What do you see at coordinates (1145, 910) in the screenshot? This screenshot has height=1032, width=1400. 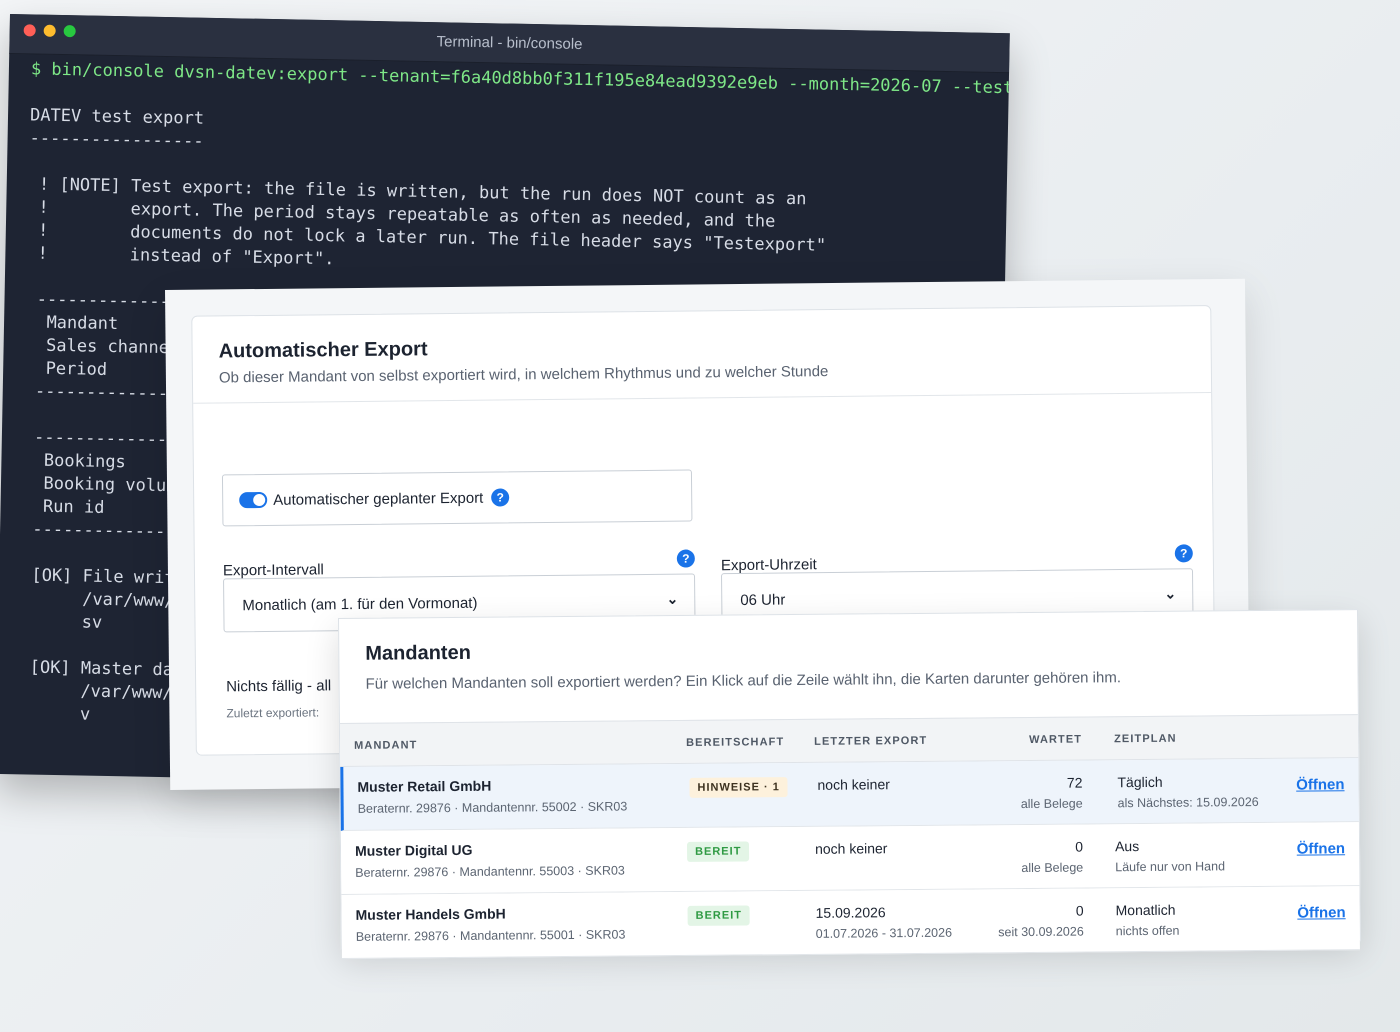 I see `schedule: Monatlich` at bounding box center [1145, 910].